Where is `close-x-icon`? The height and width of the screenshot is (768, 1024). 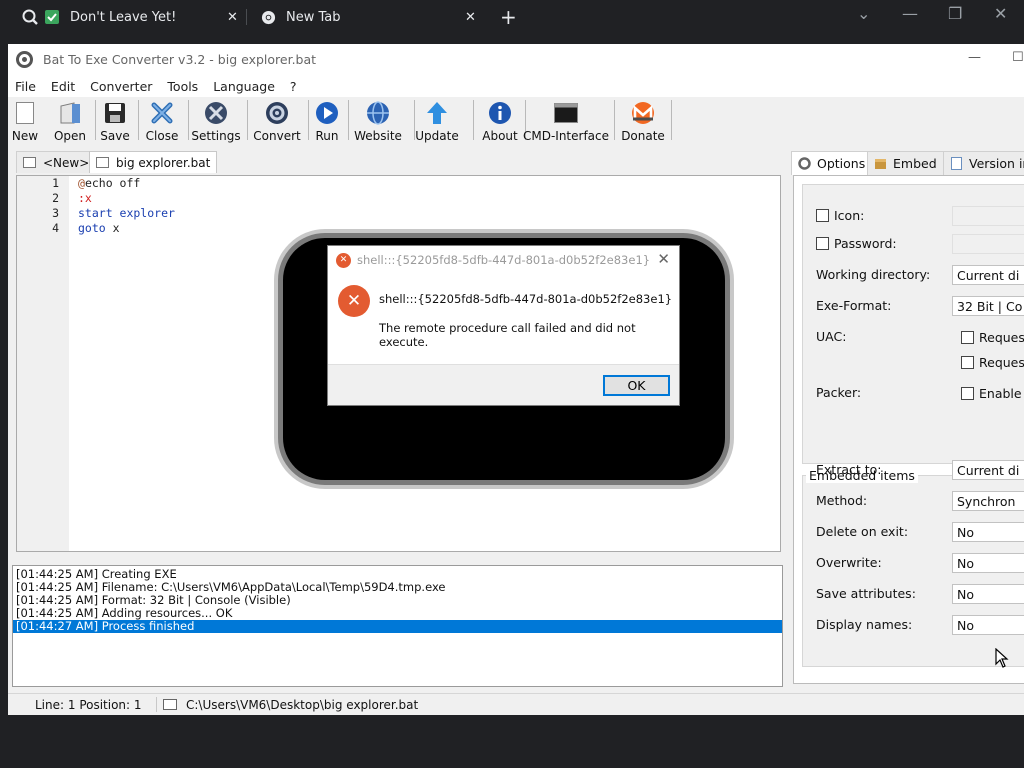 close-x-icon is located at coordinates (162, 113).